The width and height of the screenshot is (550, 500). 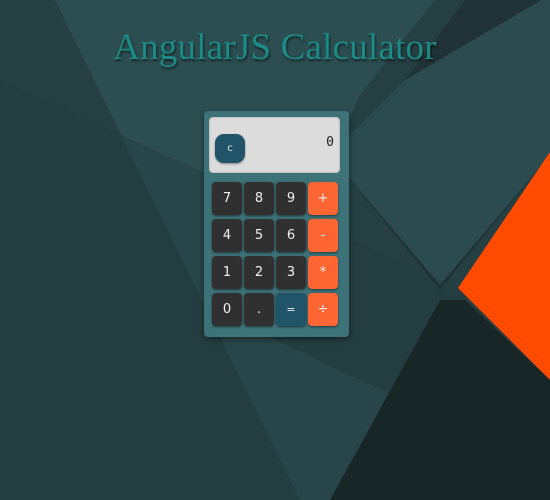 I want to click on clear-button: c, so click(x=230, y=148).